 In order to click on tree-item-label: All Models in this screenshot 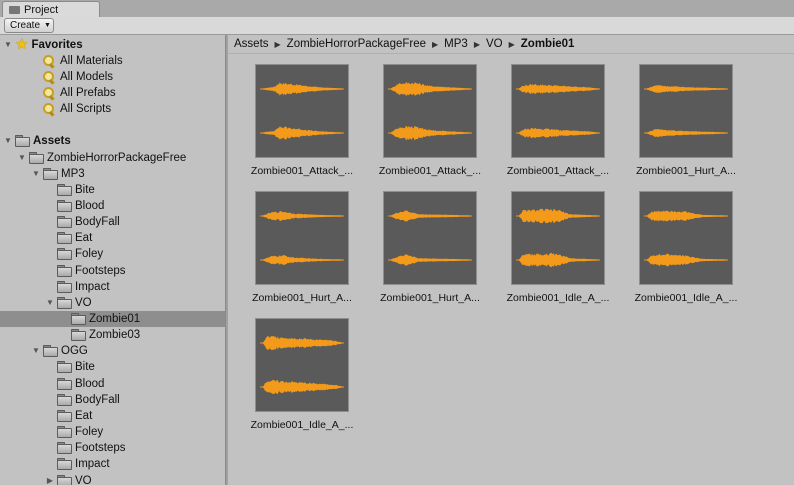, I will do `click(87, 77)`.